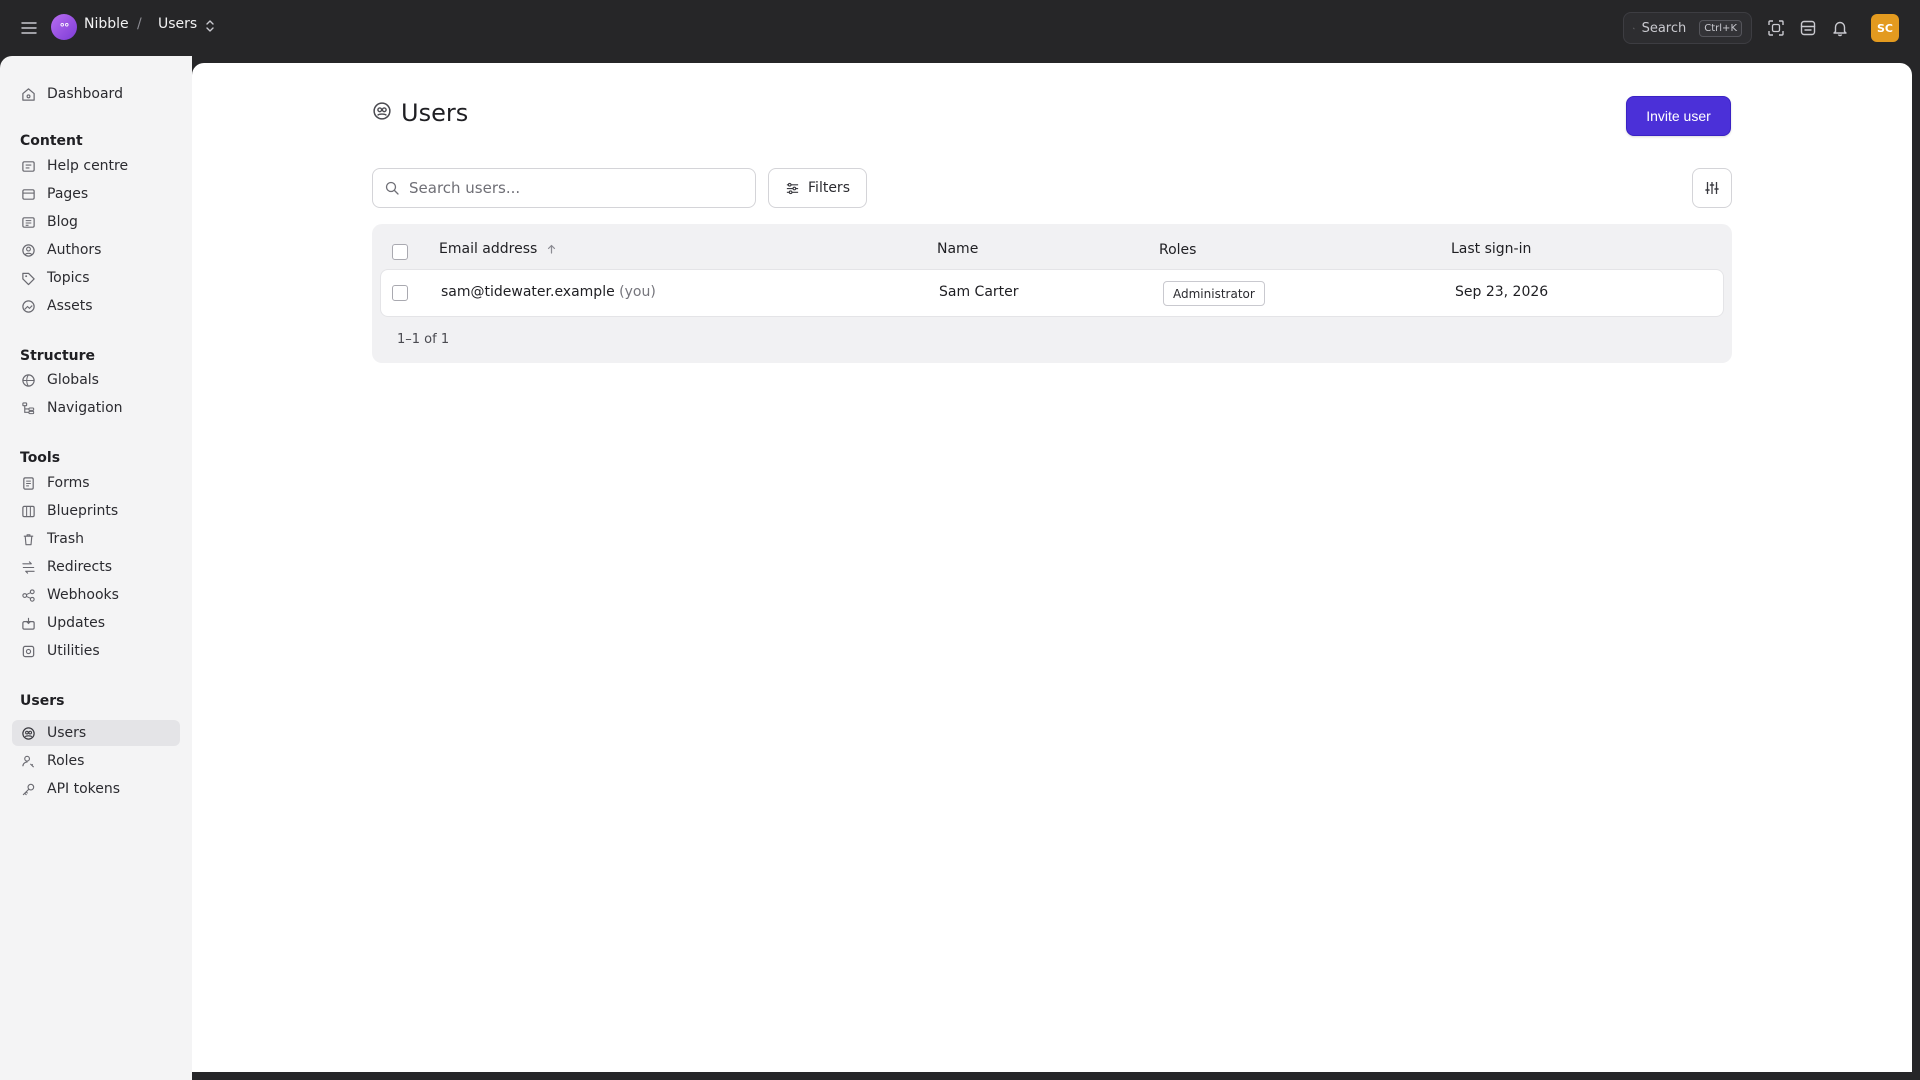 The height and width of the screenshot is (1080, 1920). What do you see at coordinates (1678, 116) in the screenshot?
I see `invite-user-button: Invite user` at bounding box center [1678, 116].